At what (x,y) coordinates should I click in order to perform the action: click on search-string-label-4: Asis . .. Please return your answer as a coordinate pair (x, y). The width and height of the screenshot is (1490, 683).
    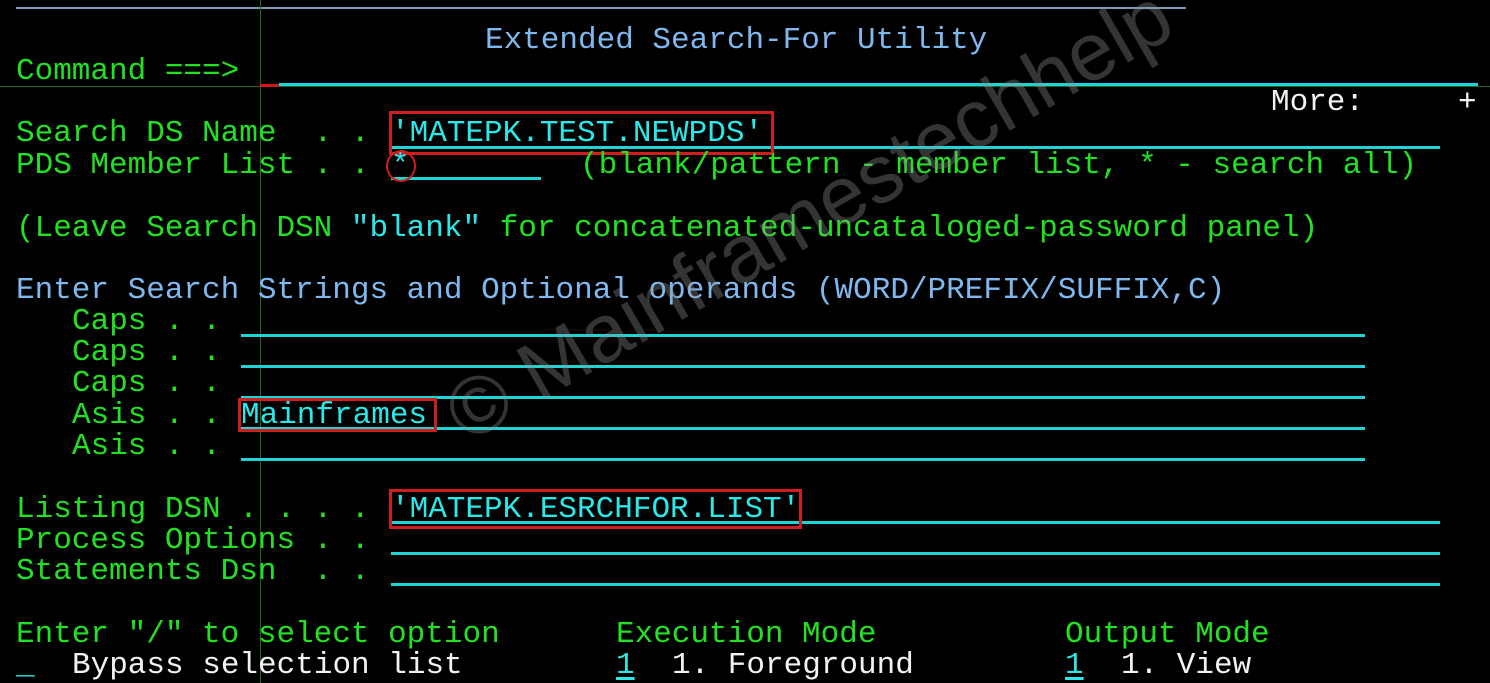
    Looking at the image, I should click on (146, 415).